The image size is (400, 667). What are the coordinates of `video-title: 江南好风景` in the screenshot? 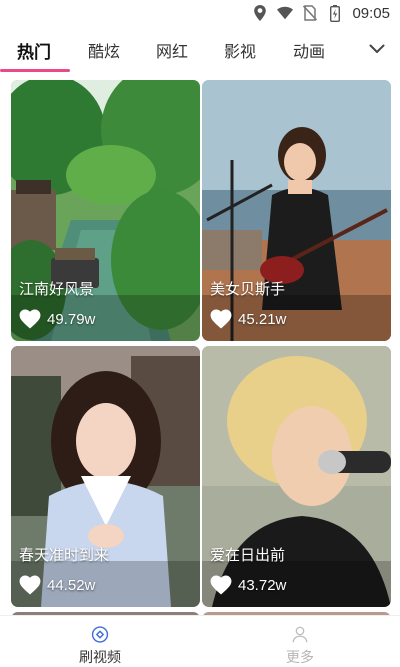 It's located at (57, 289).